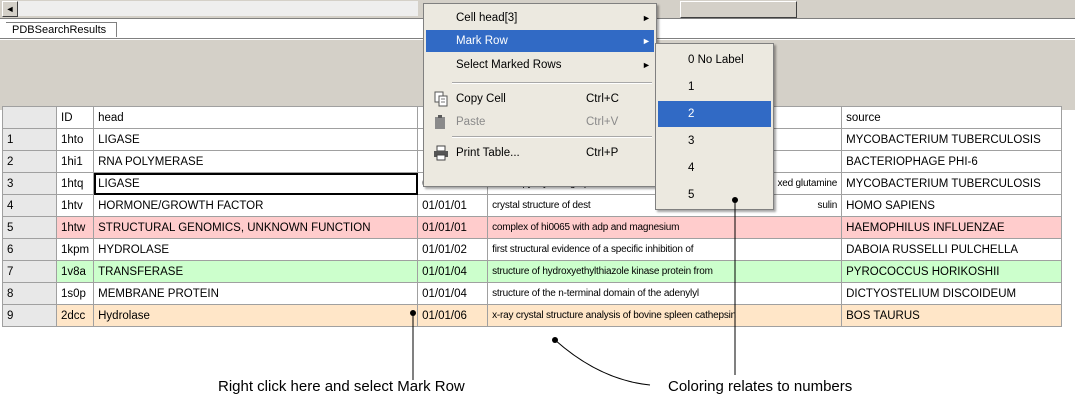 This screenshot has width=1075, height=399. I want to click on annotation-dot-middle, so click(555, 340).